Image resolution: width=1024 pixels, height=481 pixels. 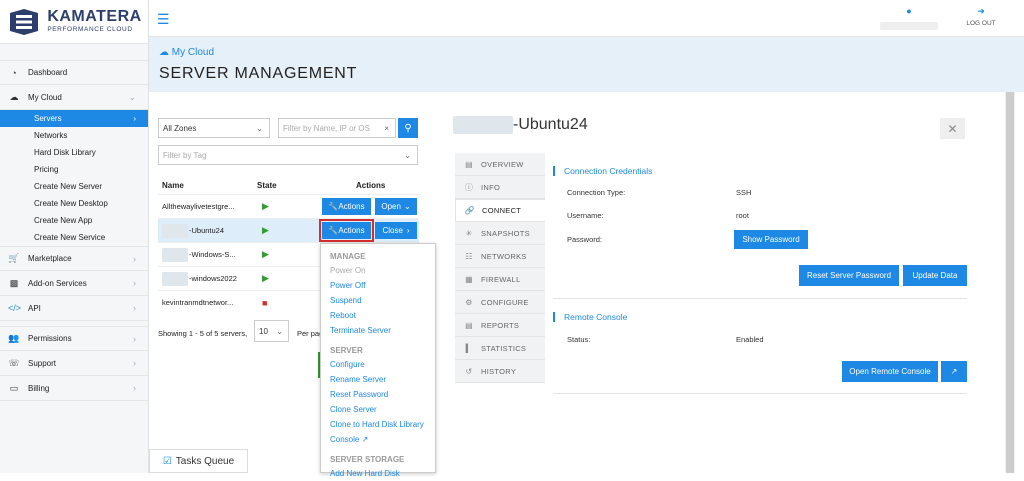 I want to click on logout-button: ➜ LOG OUT, so click(x=981, y=16).